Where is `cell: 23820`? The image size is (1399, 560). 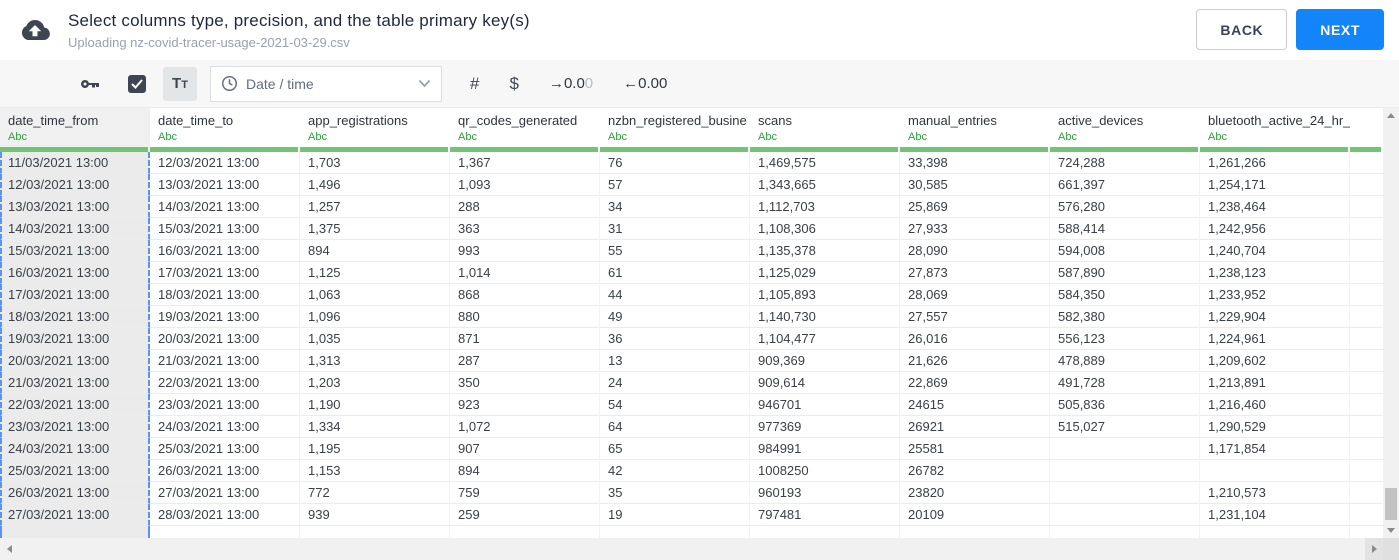
cell: 23820 is located at coordinates (975, 493).